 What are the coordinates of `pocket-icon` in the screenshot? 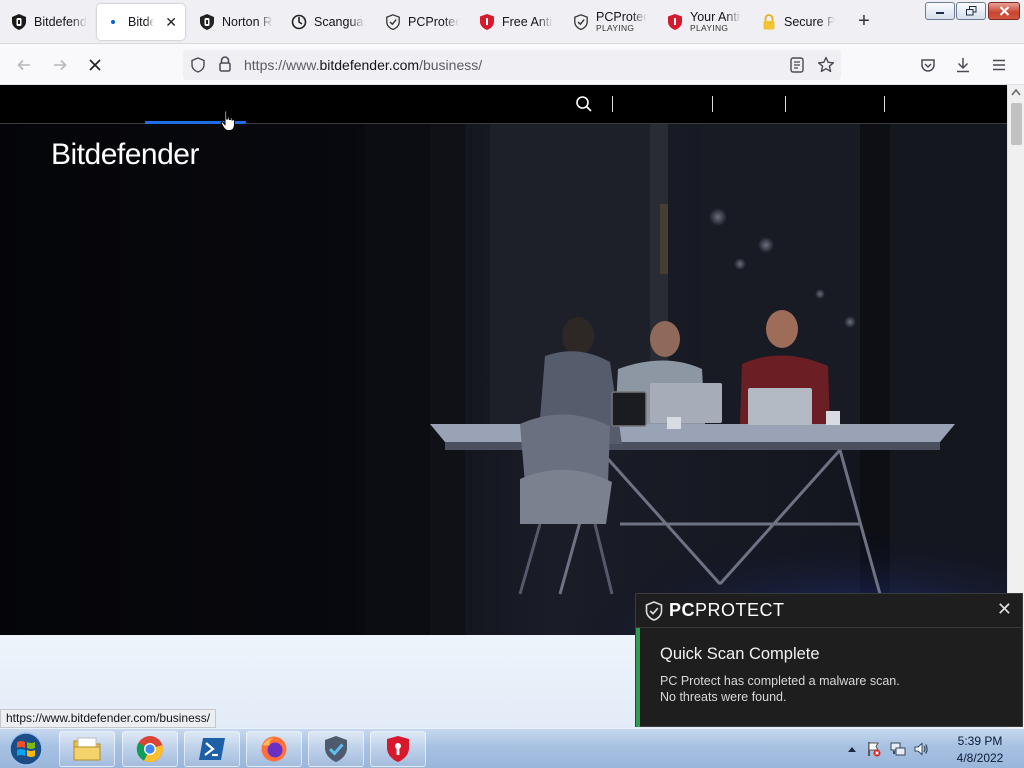 It's located at (928, 65).